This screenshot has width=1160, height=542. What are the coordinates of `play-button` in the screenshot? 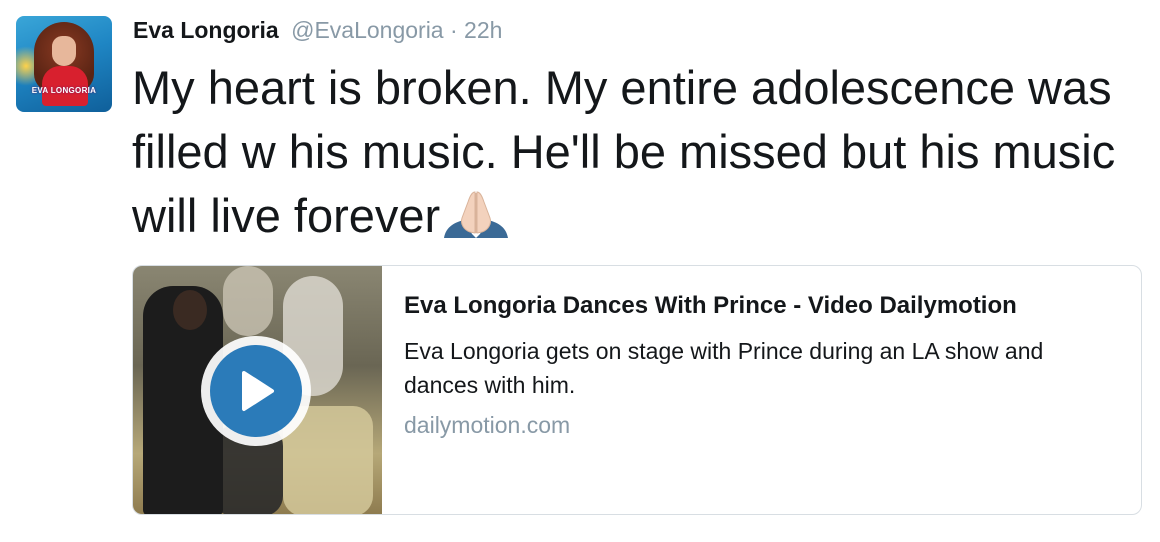 It's located at (256, 391).